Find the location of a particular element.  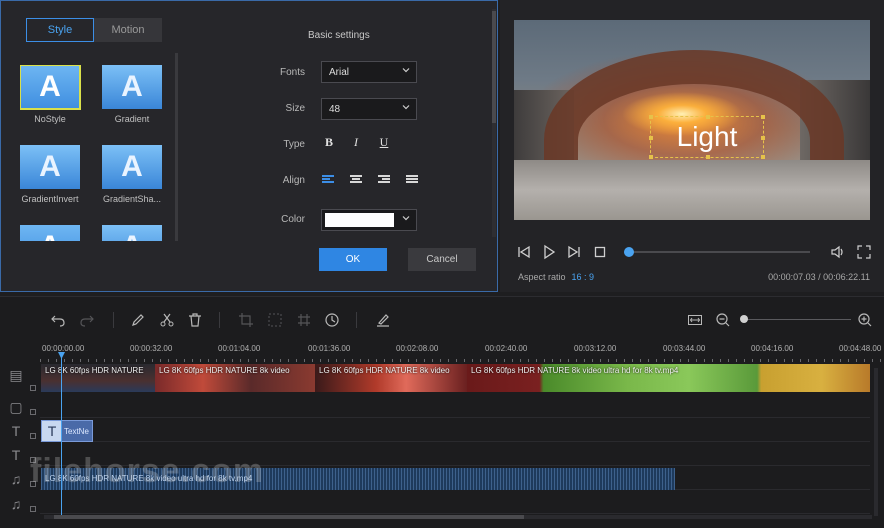

ruler-tick-label: 00:04:48.00 is located at coordinates (860, 348).